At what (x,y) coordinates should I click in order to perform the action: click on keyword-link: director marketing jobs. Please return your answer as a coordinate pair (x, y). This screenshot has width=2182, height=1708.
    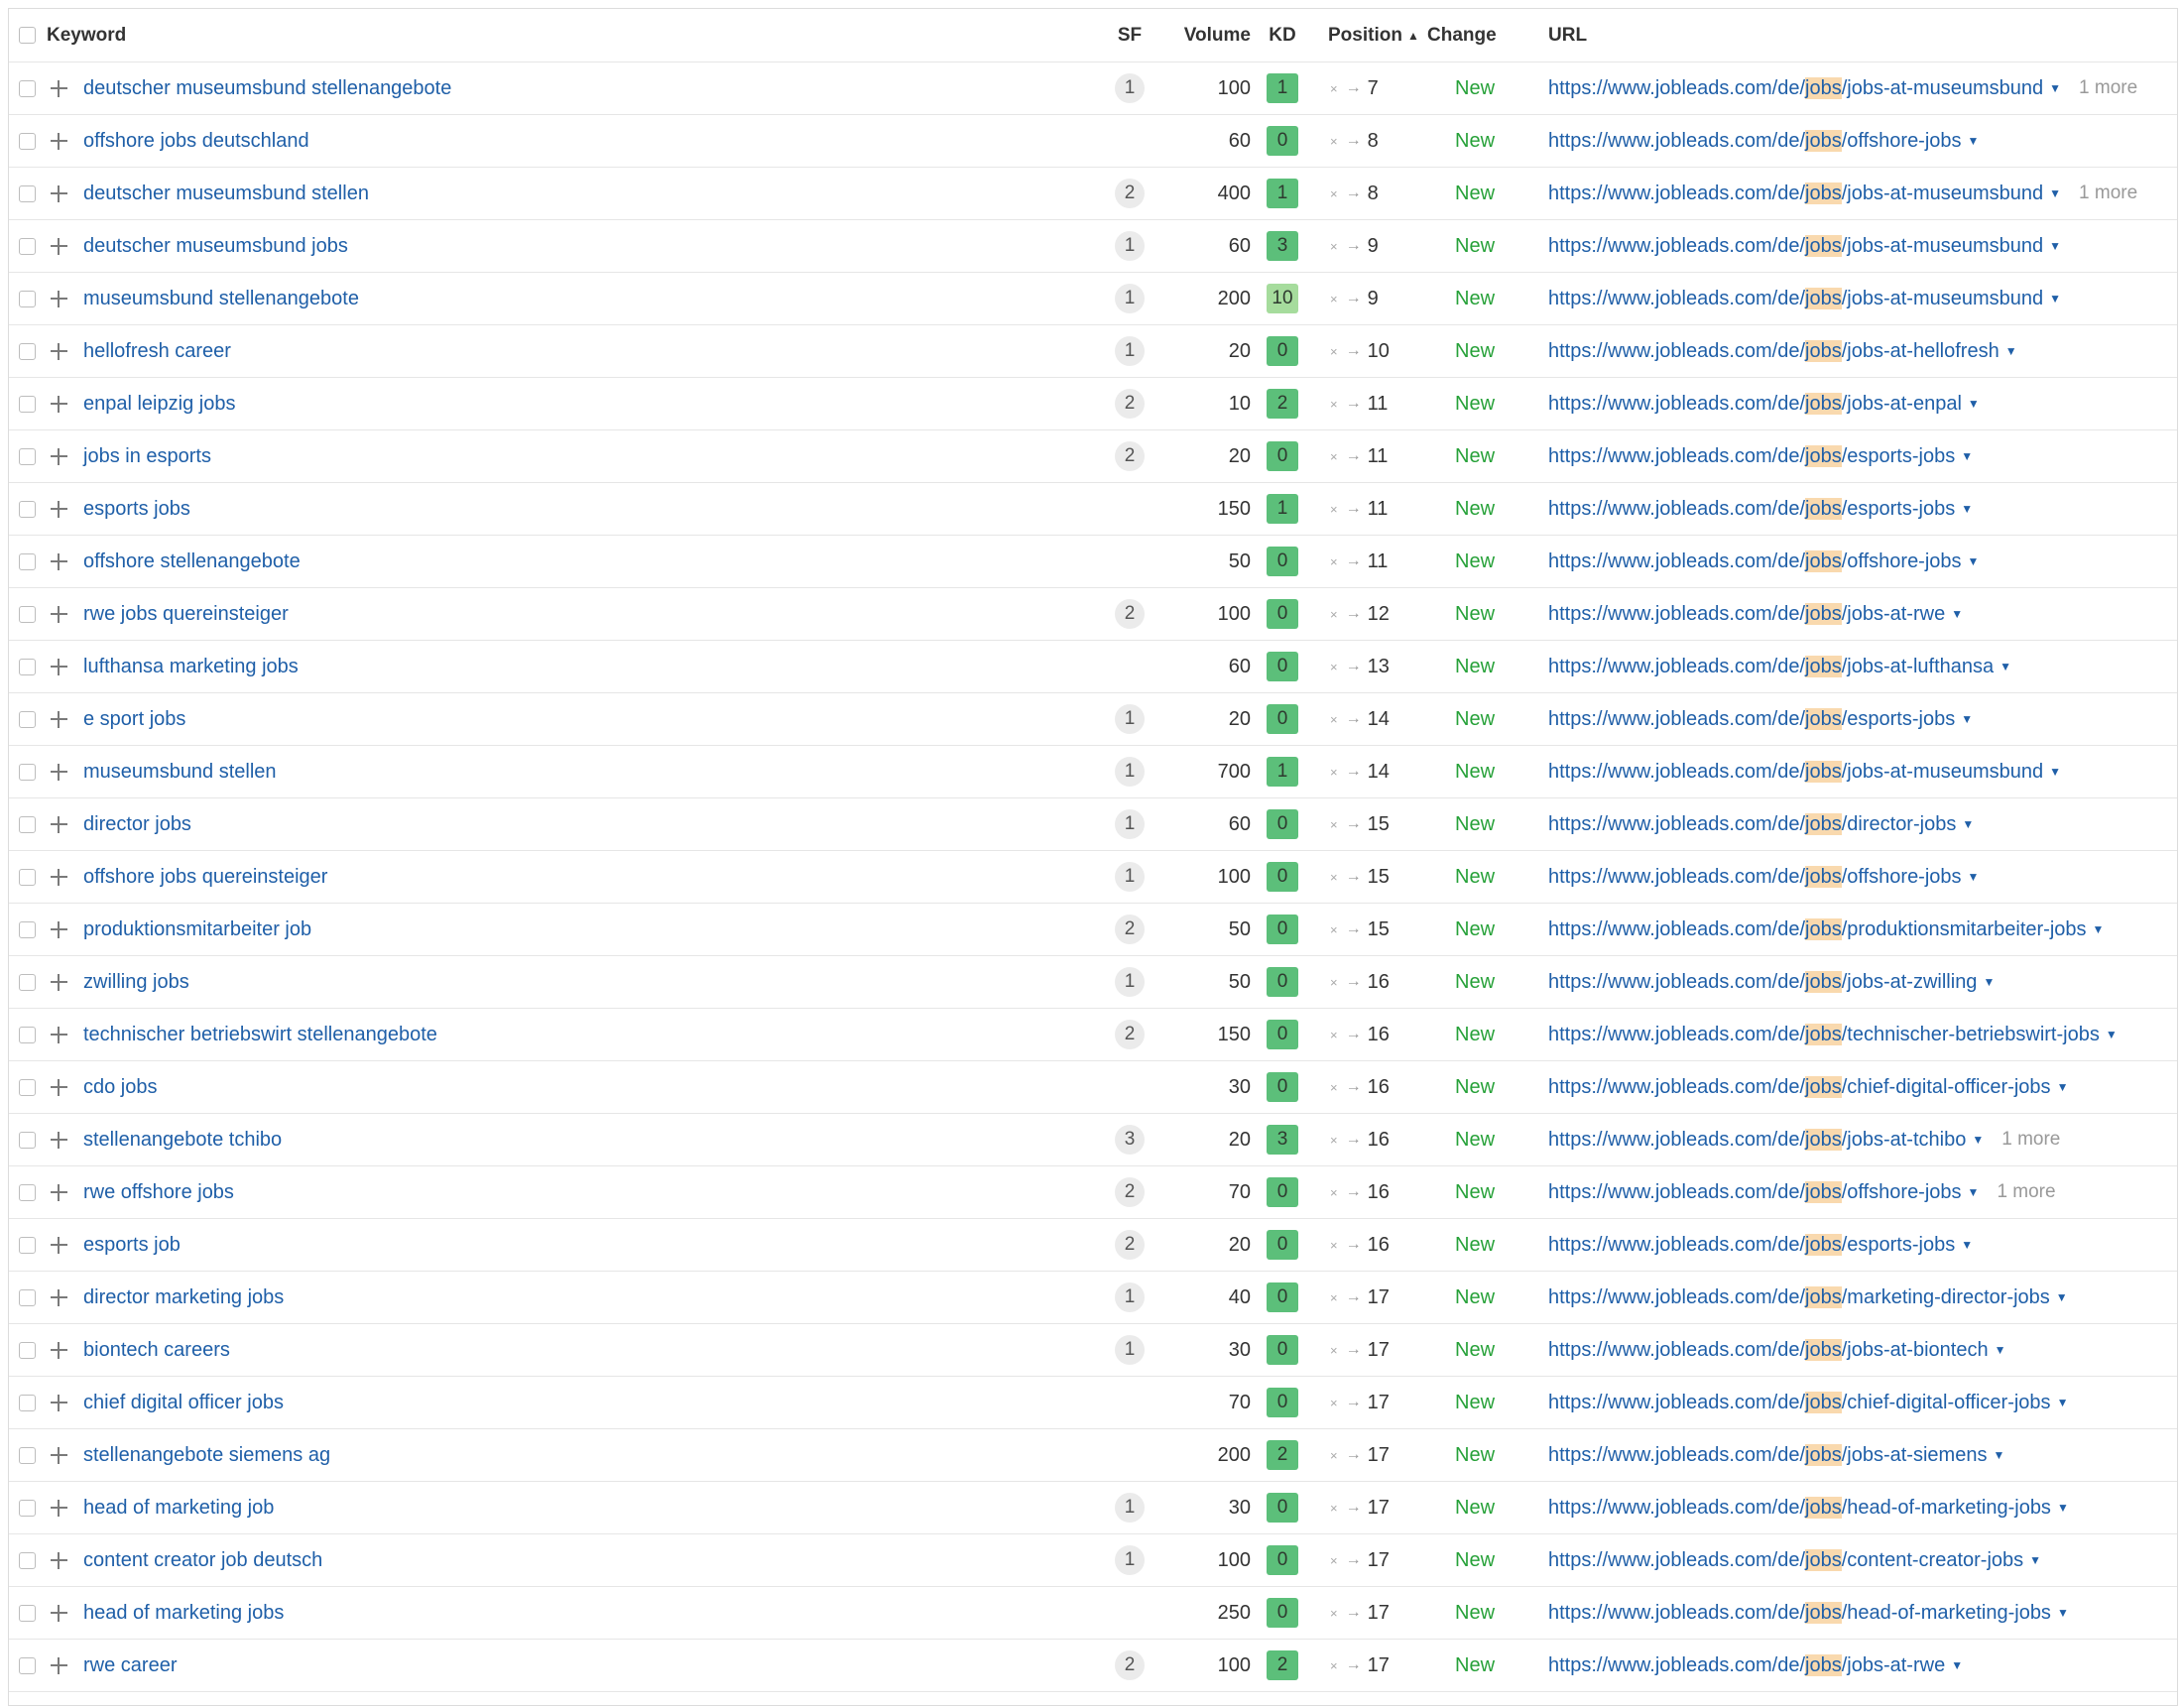
    Looking at the image, I should click on (183, 1297).